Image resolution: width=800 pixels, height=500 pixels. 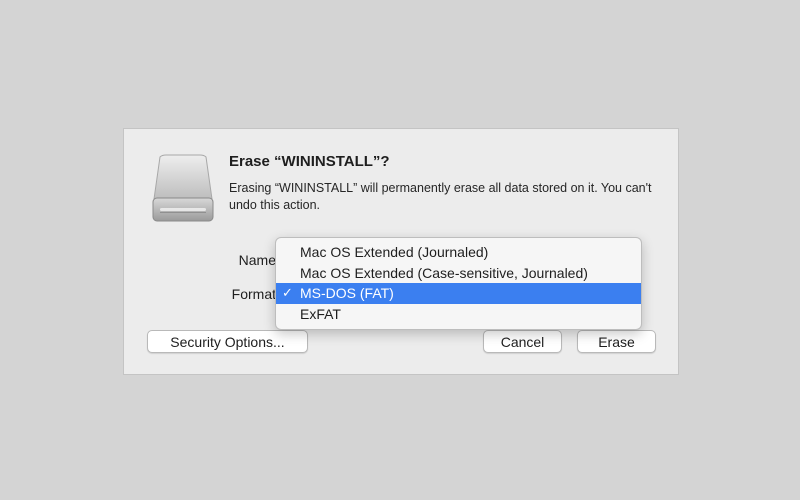 I want to click on external-drive-icon, so click(x=183, y=188).